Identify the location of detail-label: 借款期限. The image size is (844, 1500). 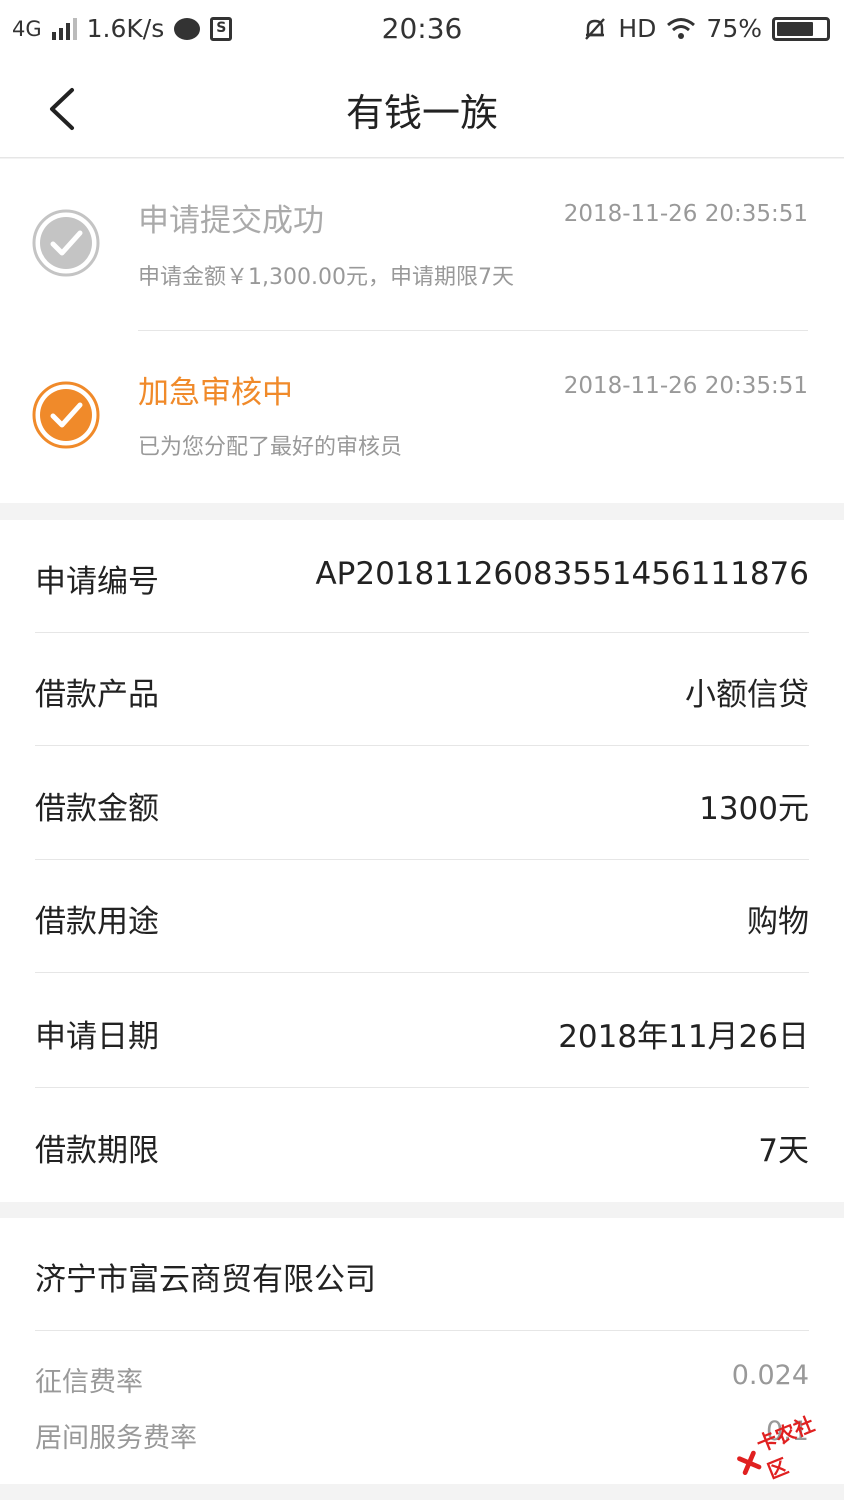
(97, 1151).